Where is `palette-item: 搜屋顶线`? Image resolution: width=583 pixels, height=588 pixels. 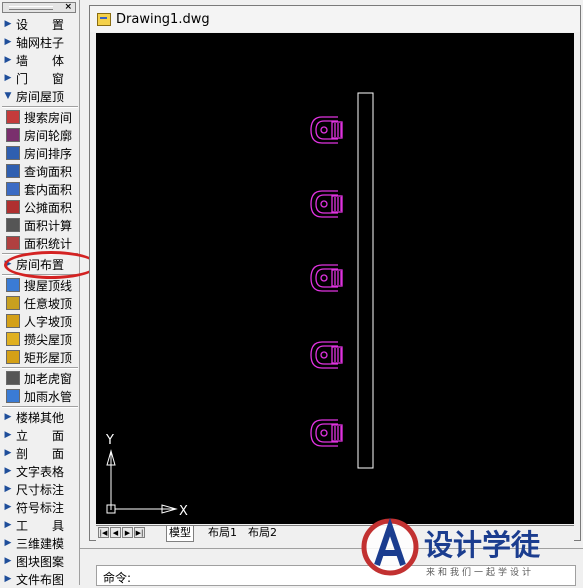 palette-item: 搜屋顶线 is located at coordinates (39, 285).